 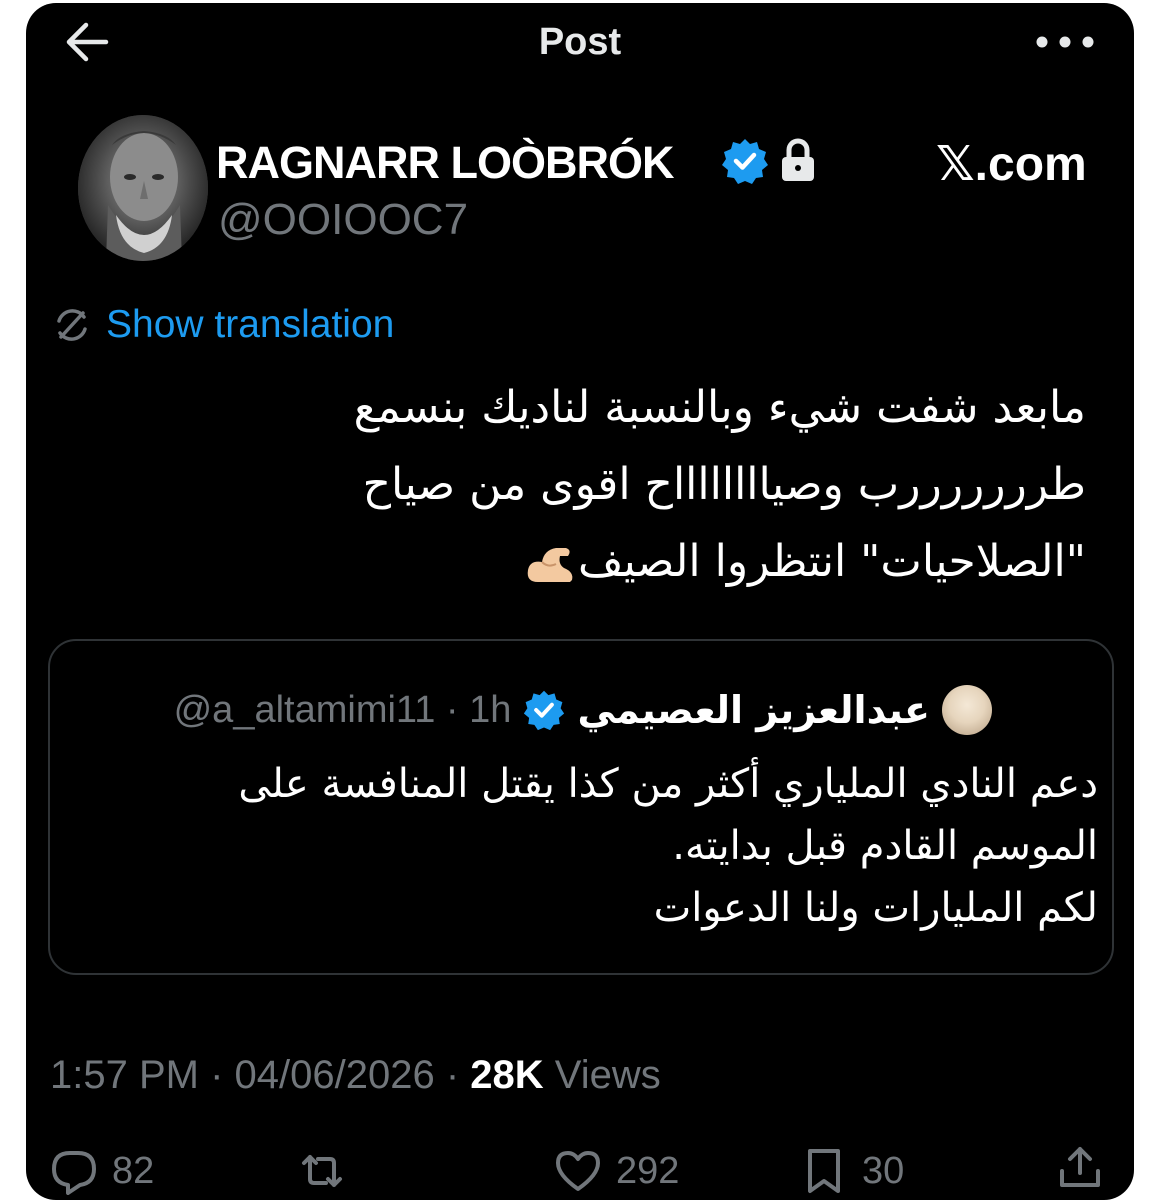 What do you see at coordinates (305, 710) in the screenshot?
I see `quote-author-handle: @a_altamimi11` at bounding box center [305, 710].